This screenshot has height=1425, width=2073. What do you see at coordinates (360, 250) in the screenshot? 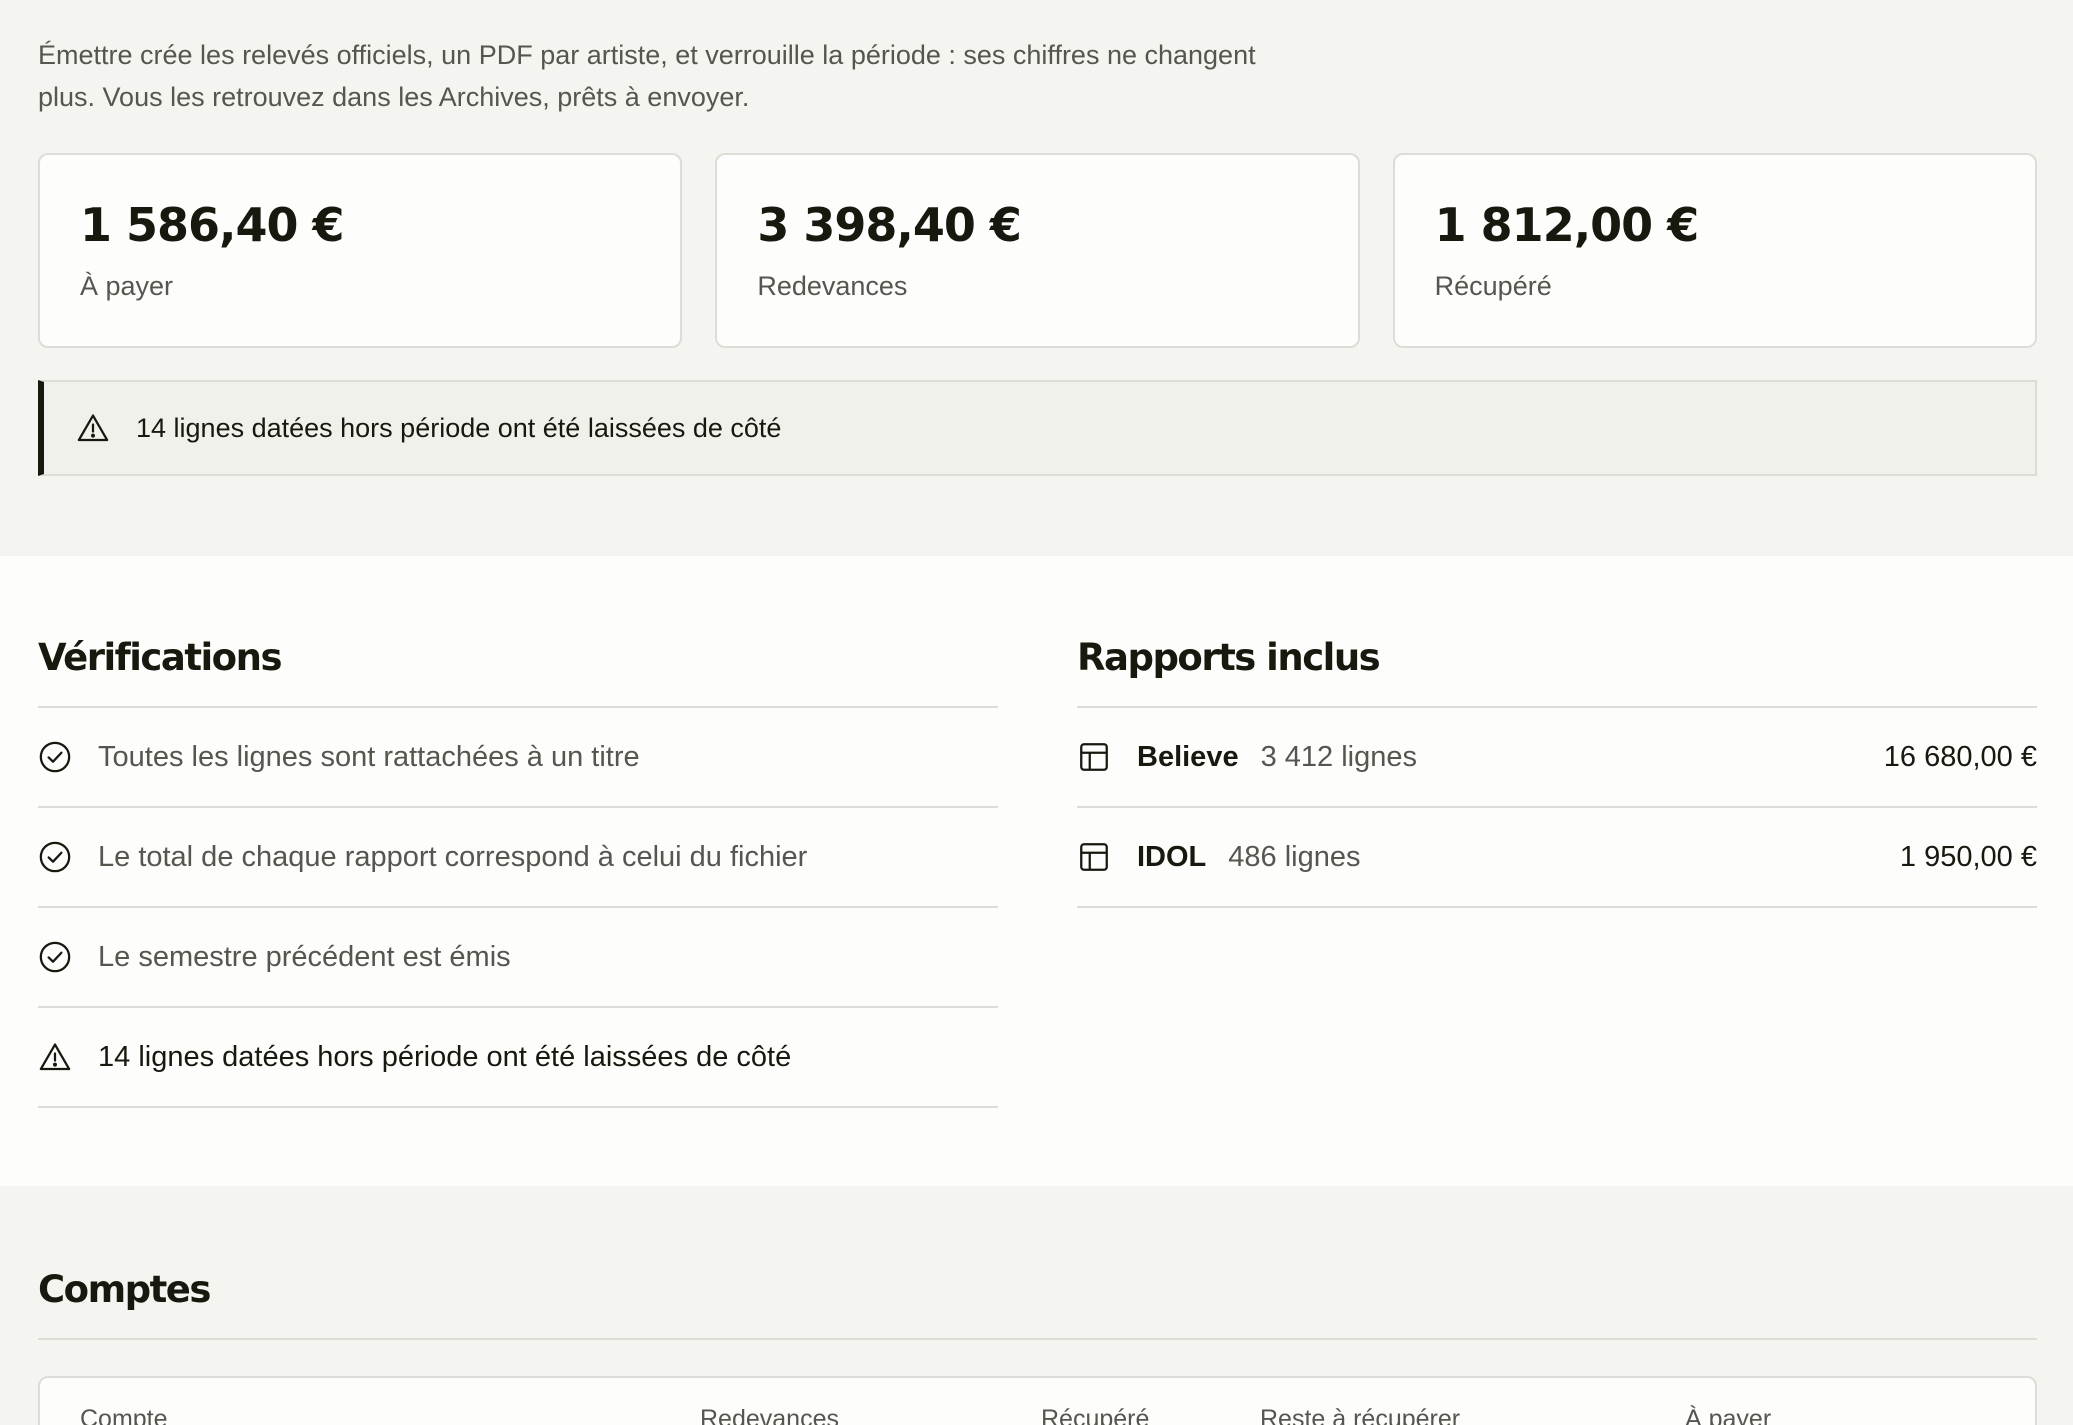
I see `summary-card-to-pay: 1 586,40 € À payer` at bounding box center [360, 250].